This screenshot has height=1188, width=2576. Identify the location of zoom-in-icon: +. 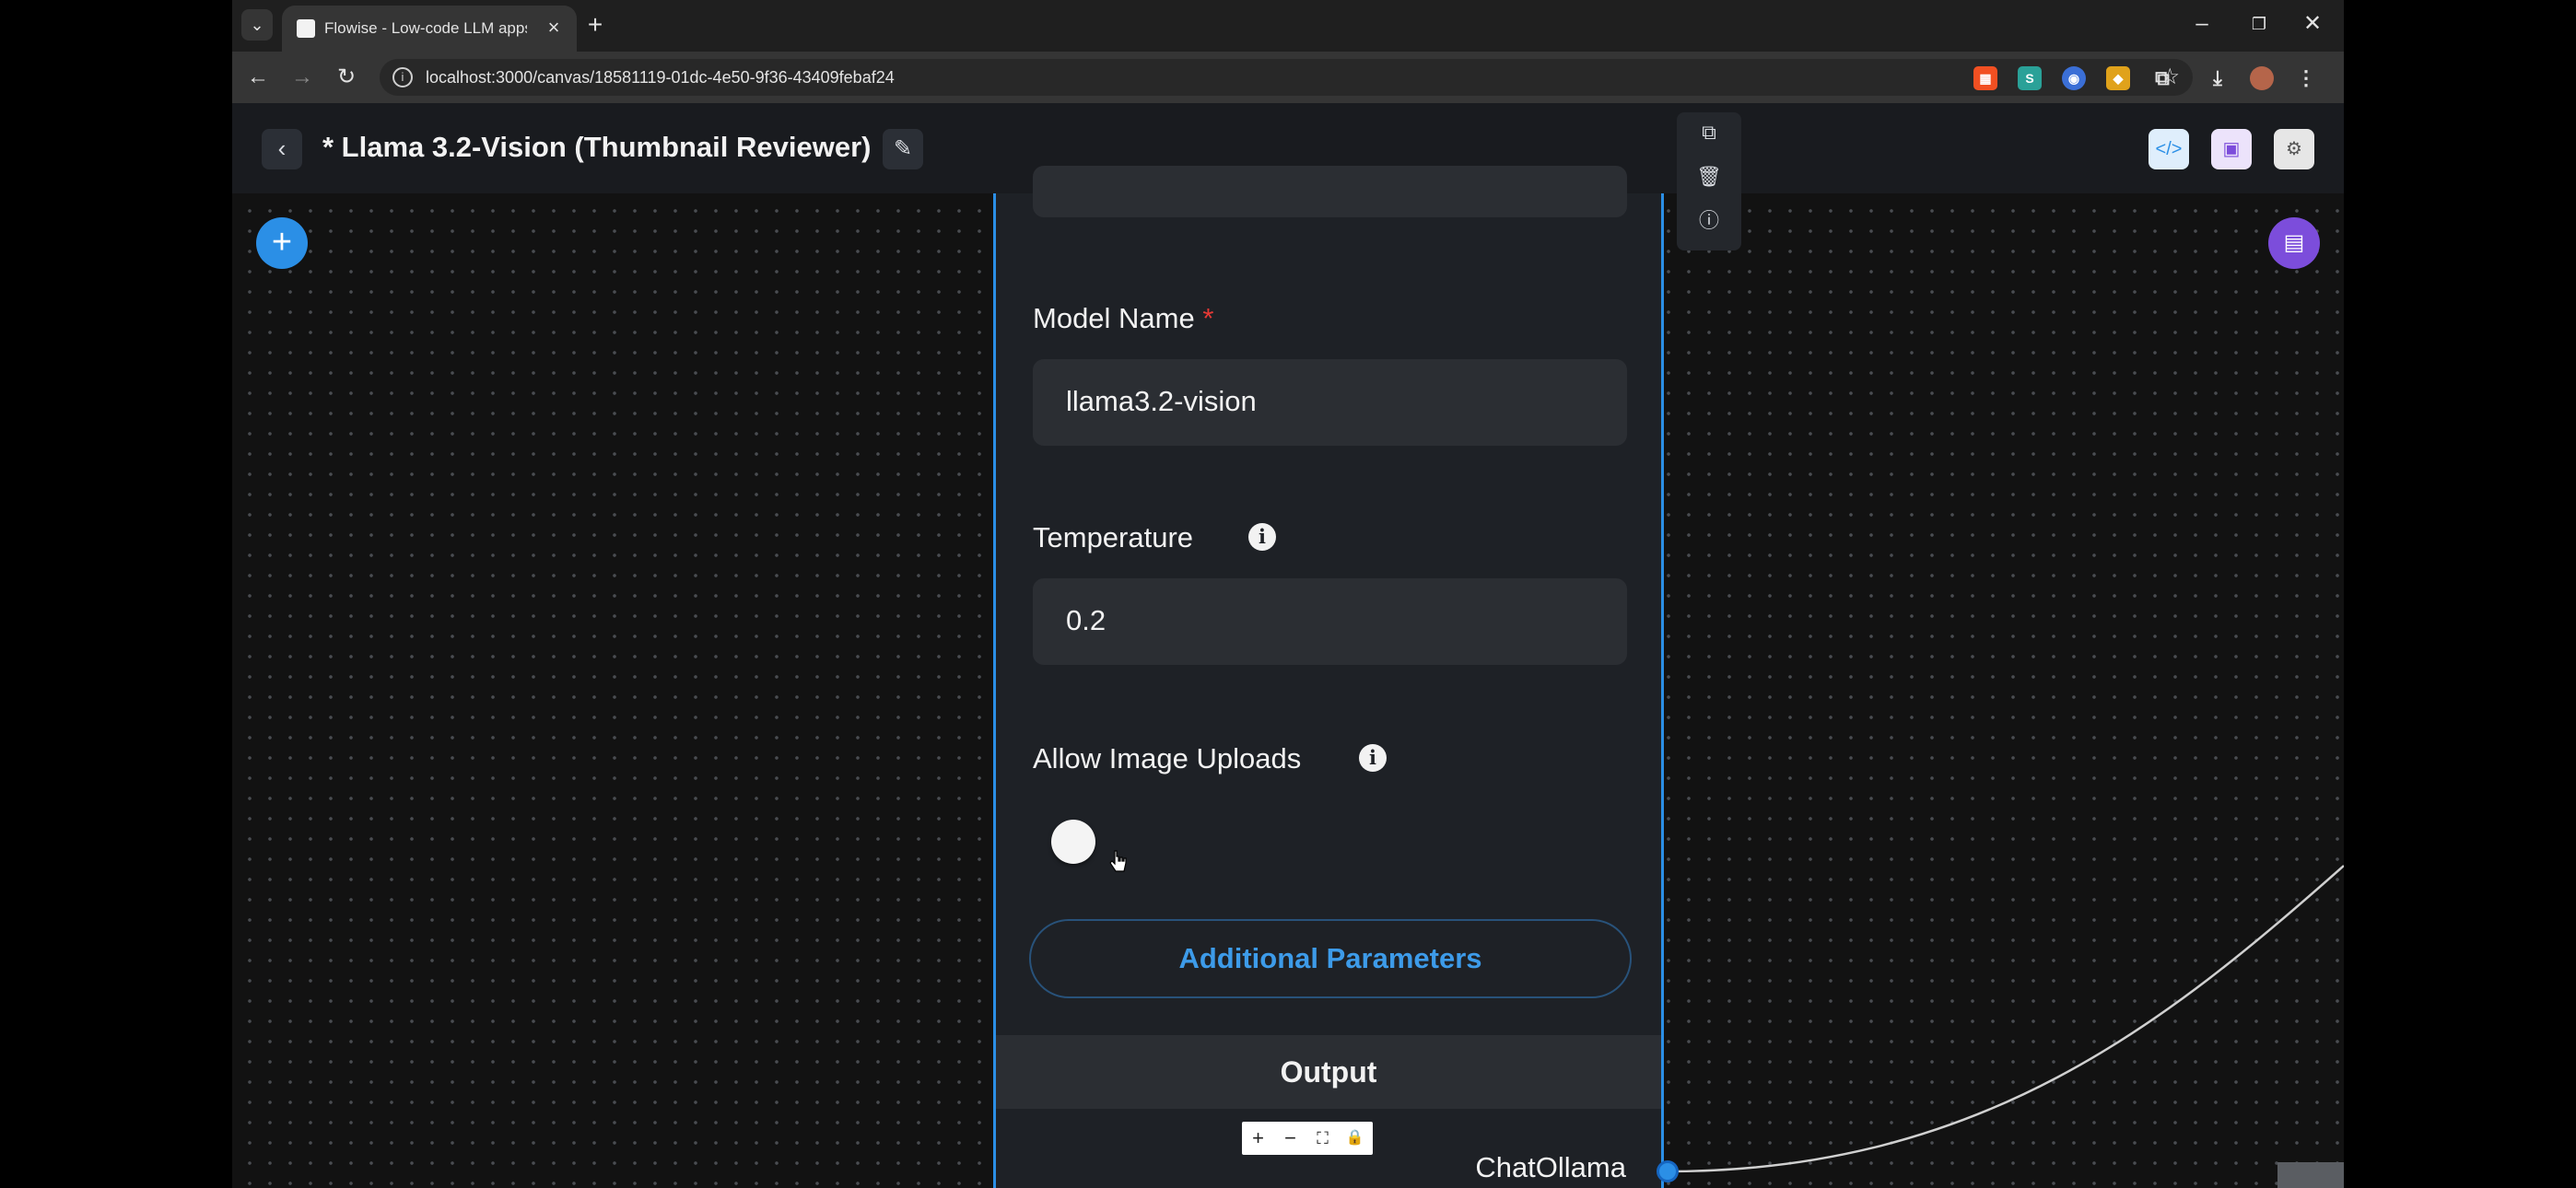
(1258, 1138).